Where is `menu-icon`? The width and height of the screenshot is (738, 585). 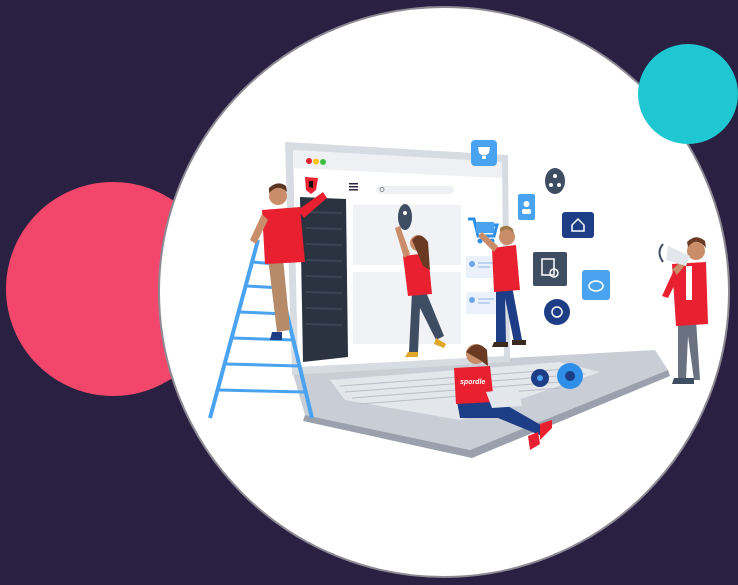
menu-icon is located at coordinates (353, 187).